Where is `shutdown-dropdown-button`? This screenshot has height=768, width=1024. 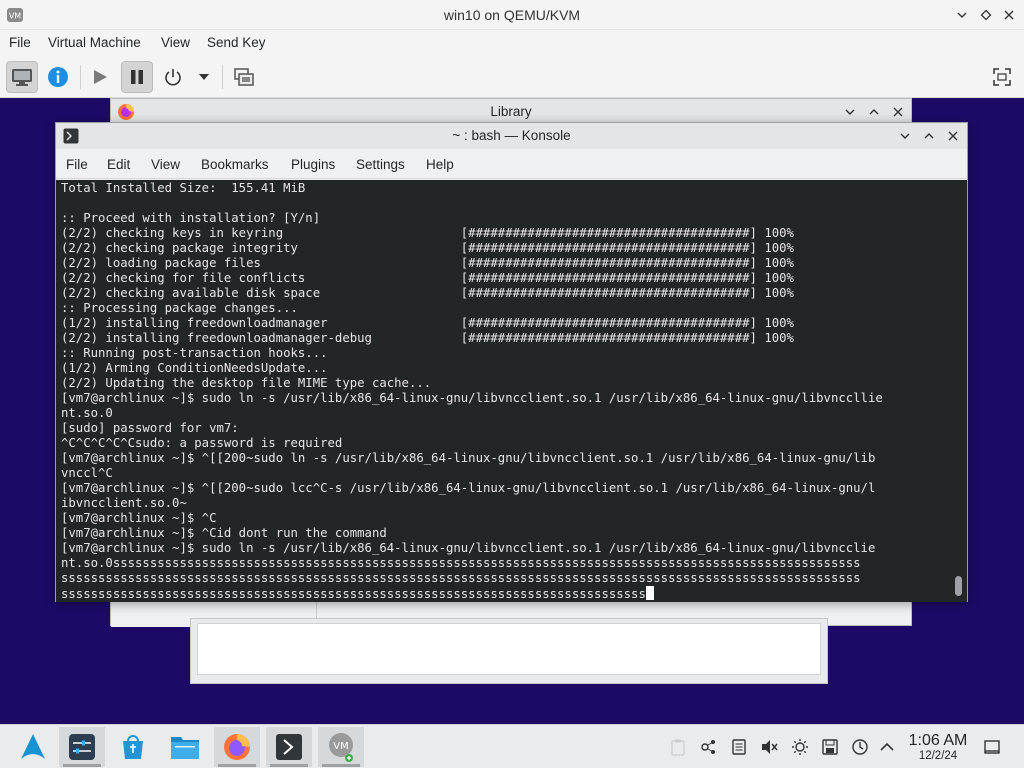 shutdown-dropdown-button is located at coordinates (204, 77).